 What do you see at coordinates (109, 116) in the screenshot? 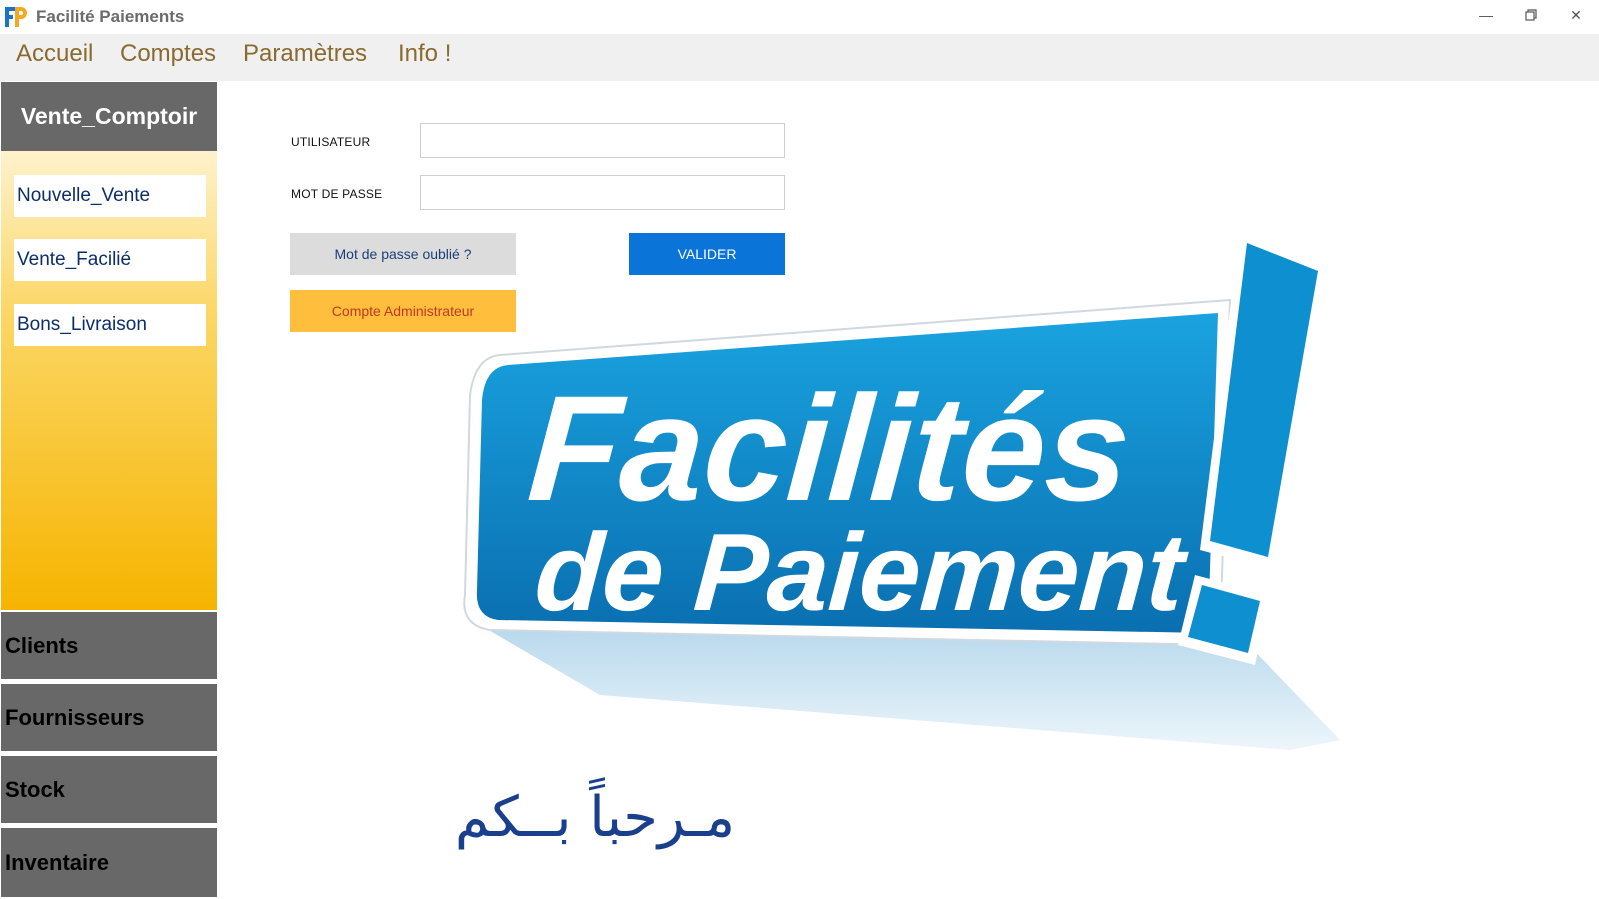
I see `sidebar-header-vente-comptoir: Vente_Comptoir` at bounding box center [109, 116].